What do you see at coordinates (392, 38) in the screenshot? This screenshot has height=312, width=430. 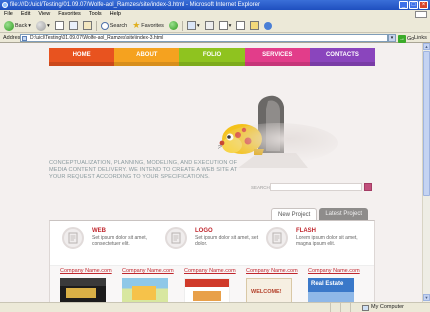 I see `address-dropdown-button: ▾` at bounding box center [392, 38].